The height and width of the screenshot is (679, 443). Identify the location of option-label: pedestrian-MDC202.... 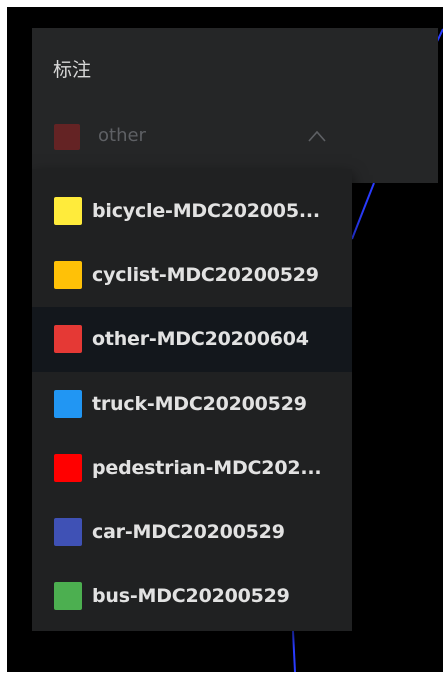
(207, 467).